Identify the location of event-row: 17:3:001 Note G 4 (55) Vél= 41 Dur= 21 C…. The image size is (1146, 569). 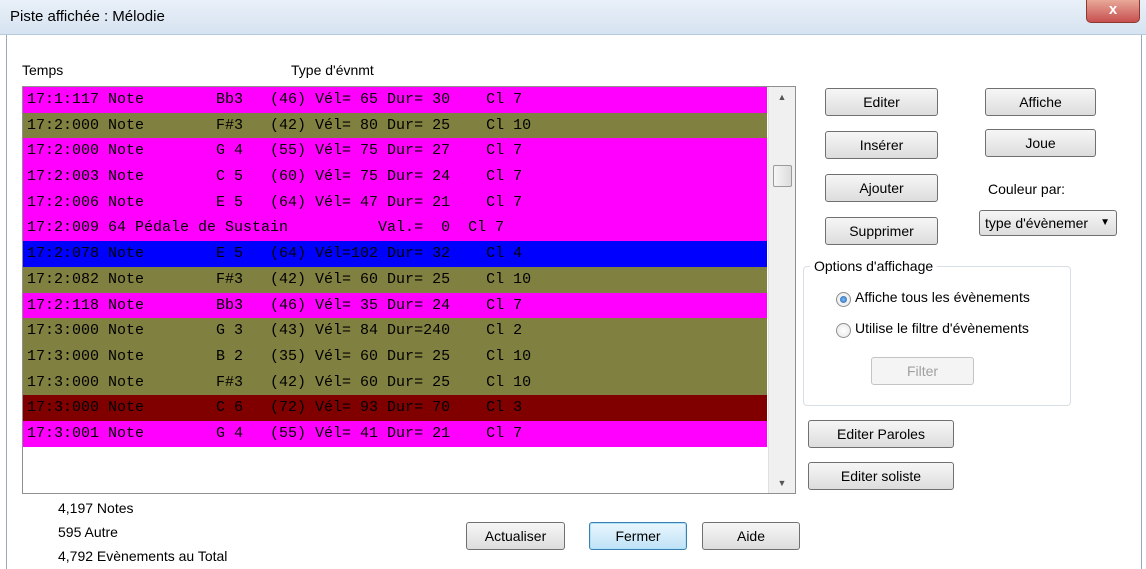
(395, 433).